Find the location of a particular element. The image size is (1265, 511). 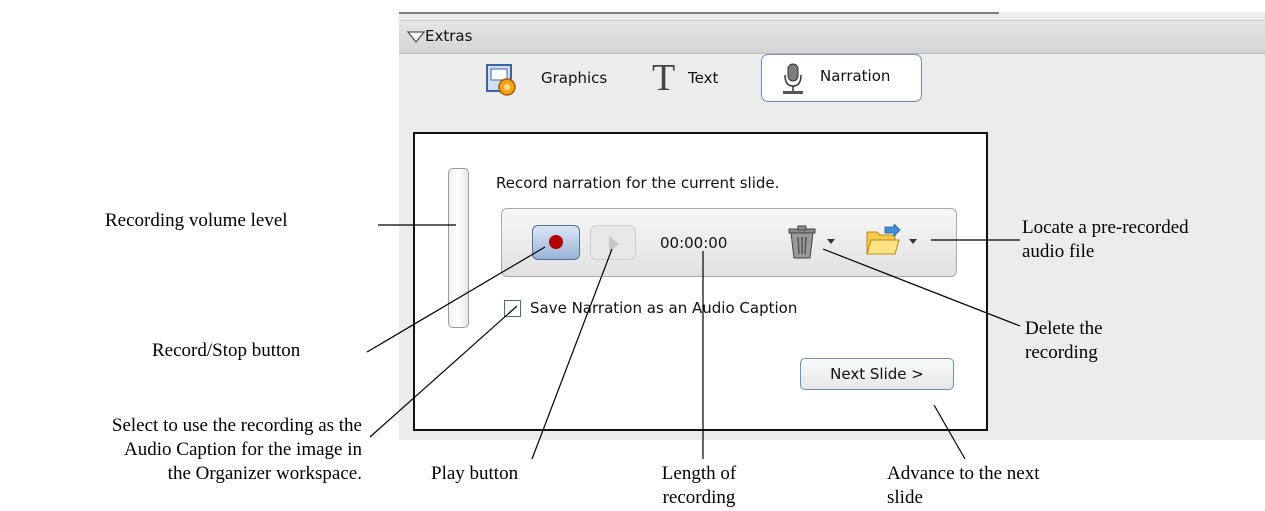

leader-line-record is located at coordinates (456, 299).